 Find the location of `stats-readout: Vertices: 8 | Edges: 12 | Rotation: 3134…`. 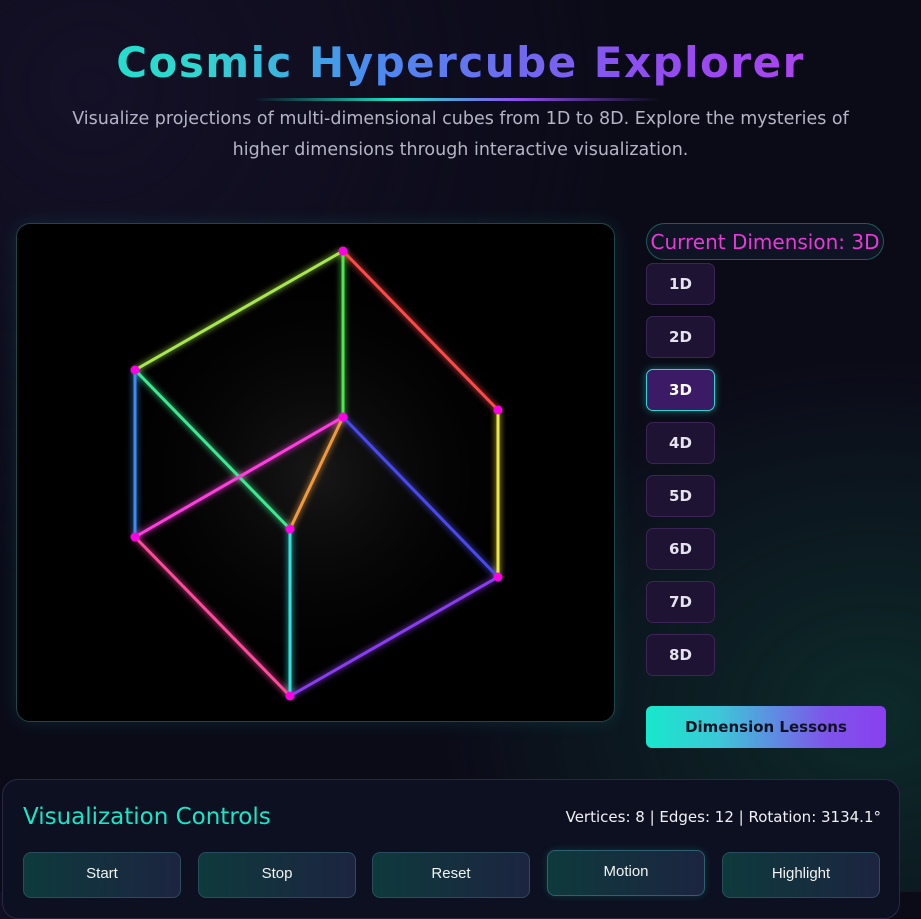

stats-readout: Vertices: 8 | Edges: 12 | Rotation: 3134… is located at coordinates (723, 817).